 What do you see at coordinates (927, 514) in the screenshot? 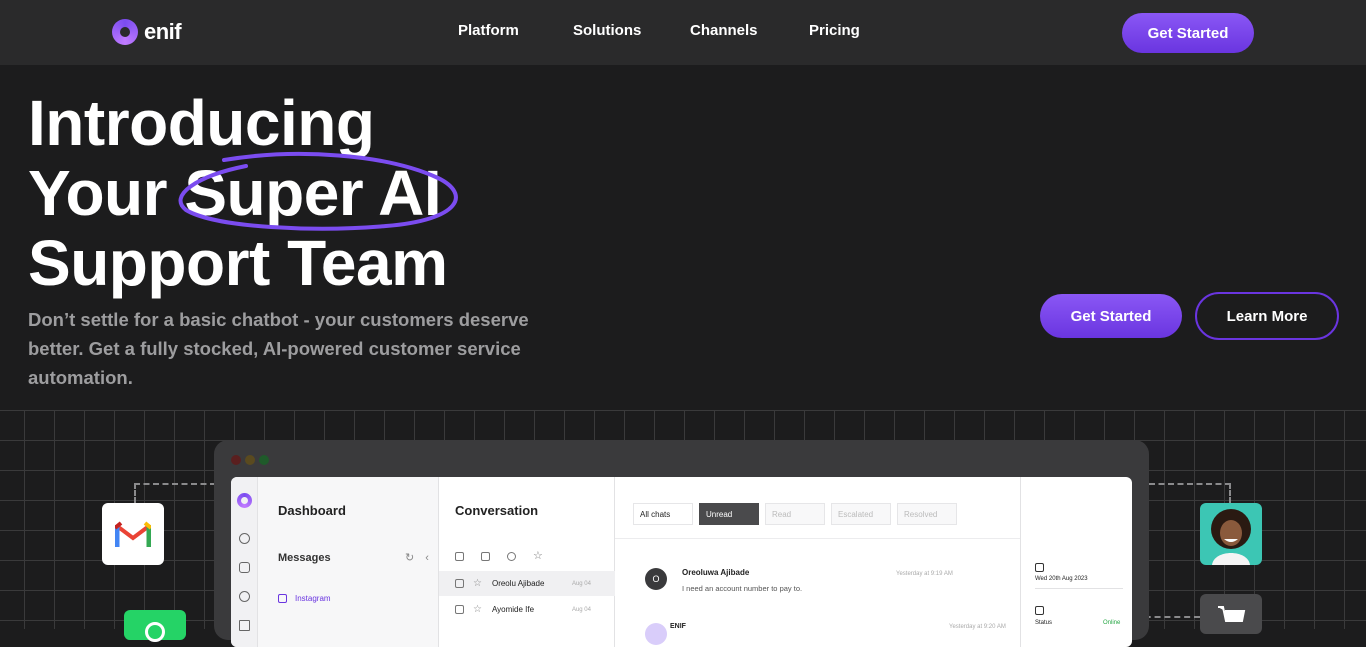
I see `tab-resolved: Resolved` at bounding box center [927, 514].